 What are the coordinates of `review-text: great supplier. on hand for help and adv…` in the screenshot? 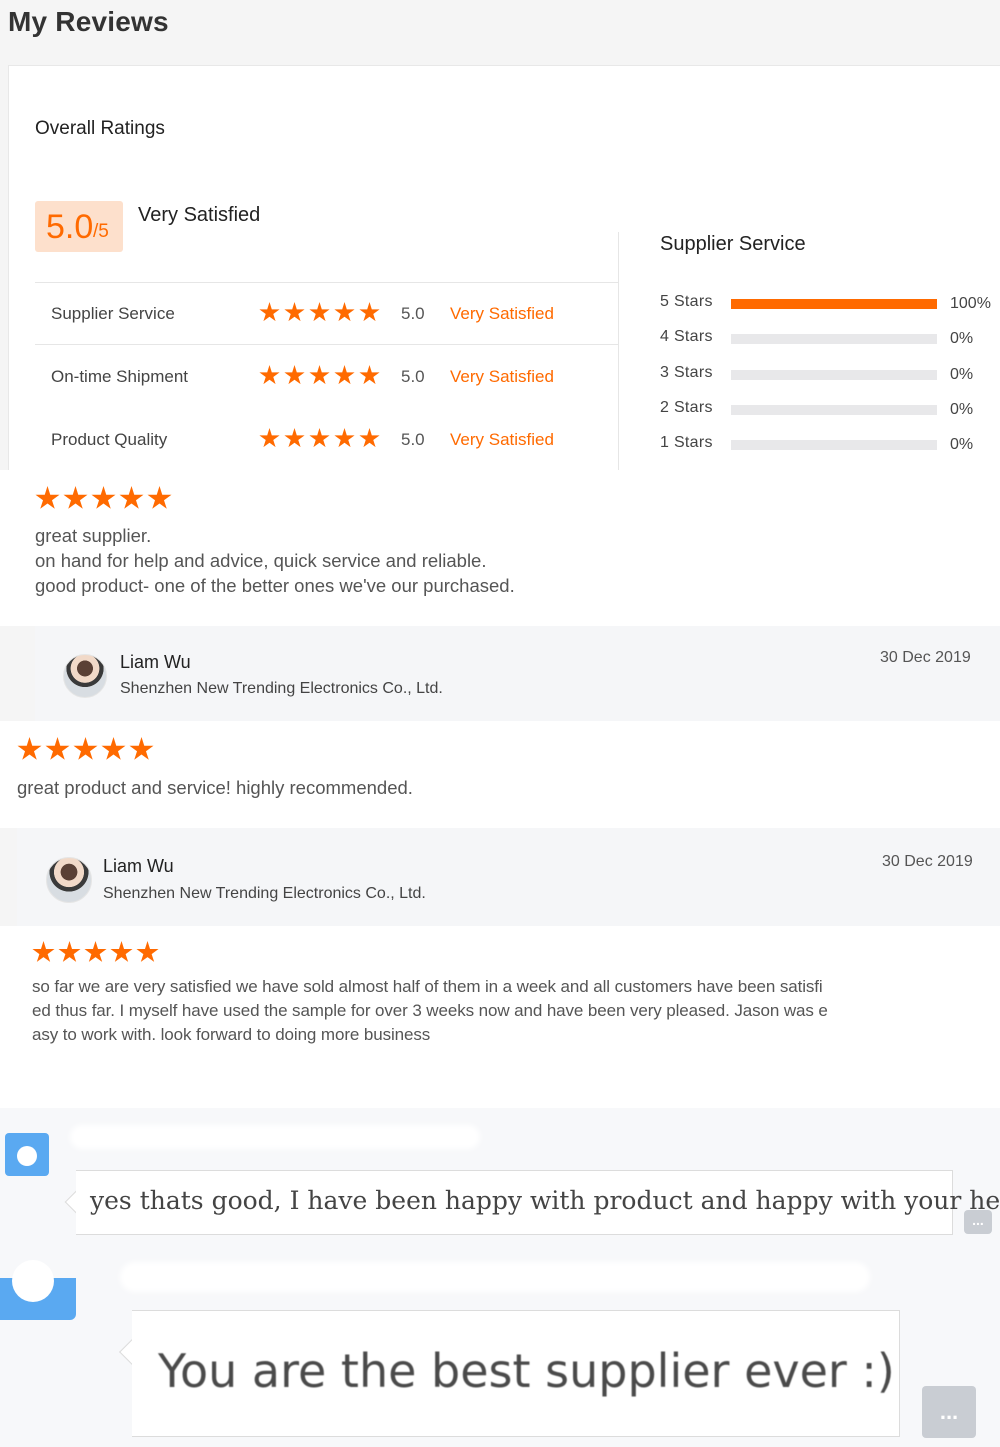 It's located at (275, 560).